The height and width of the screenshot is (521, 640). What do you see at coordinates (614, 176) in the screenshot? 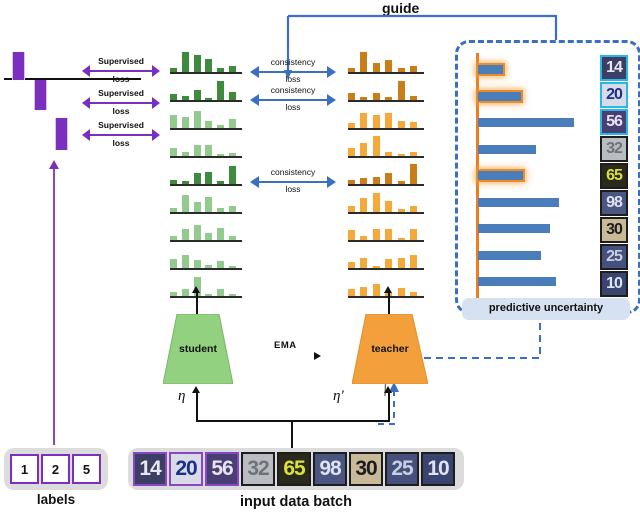
I see `digit-thumbnail: 65` at bounding box center [614, 176].